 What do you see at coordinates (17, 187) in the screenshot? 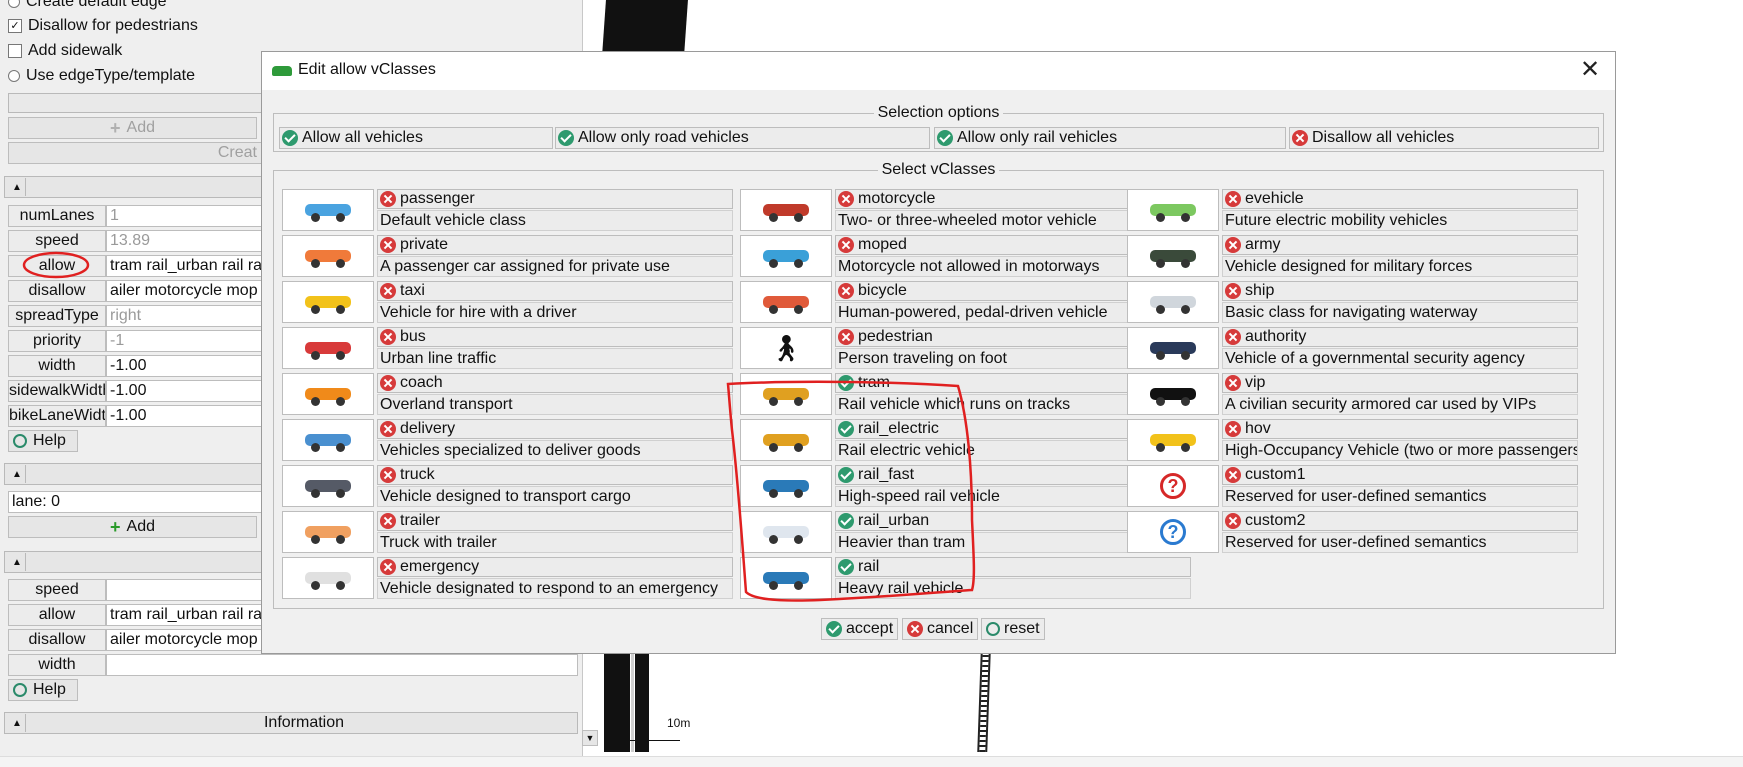
I see `collapse-arrow-icon: ▲` at bounding box center [17, 187].